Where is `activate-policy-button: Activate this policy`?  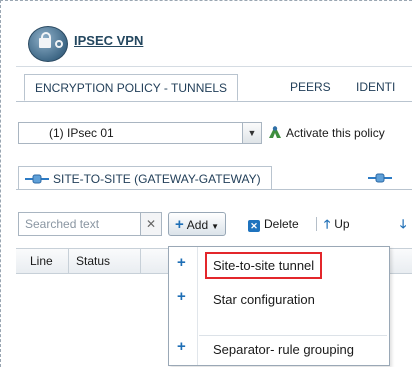 activate-policy-button: Activate this policy is located at coordinates (326, 132).